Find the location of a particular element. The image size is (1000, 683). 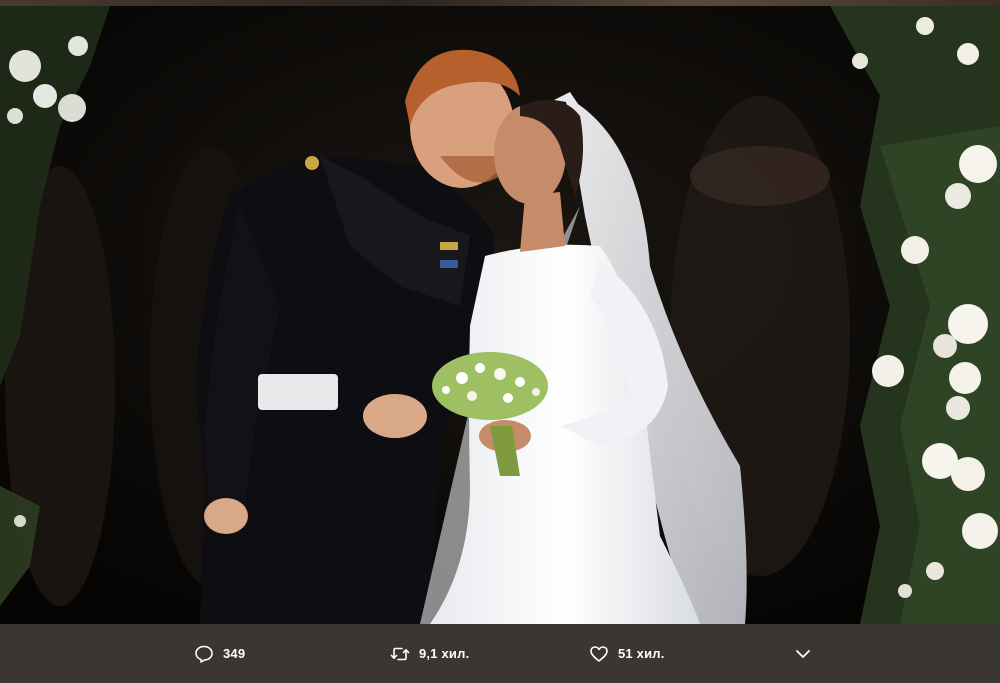

heart-icon is located at coordinates (599, 654).